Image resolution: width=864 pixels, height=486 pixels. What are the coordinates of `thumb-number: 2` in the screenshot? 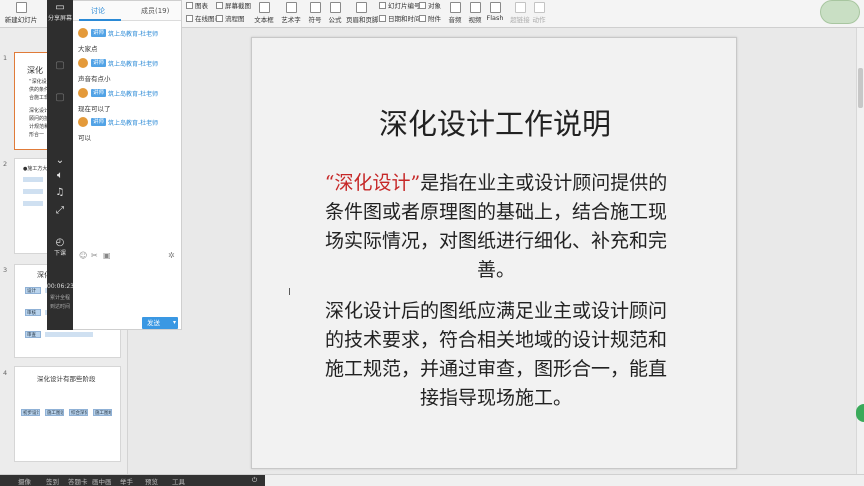 It's located at (5, 164).